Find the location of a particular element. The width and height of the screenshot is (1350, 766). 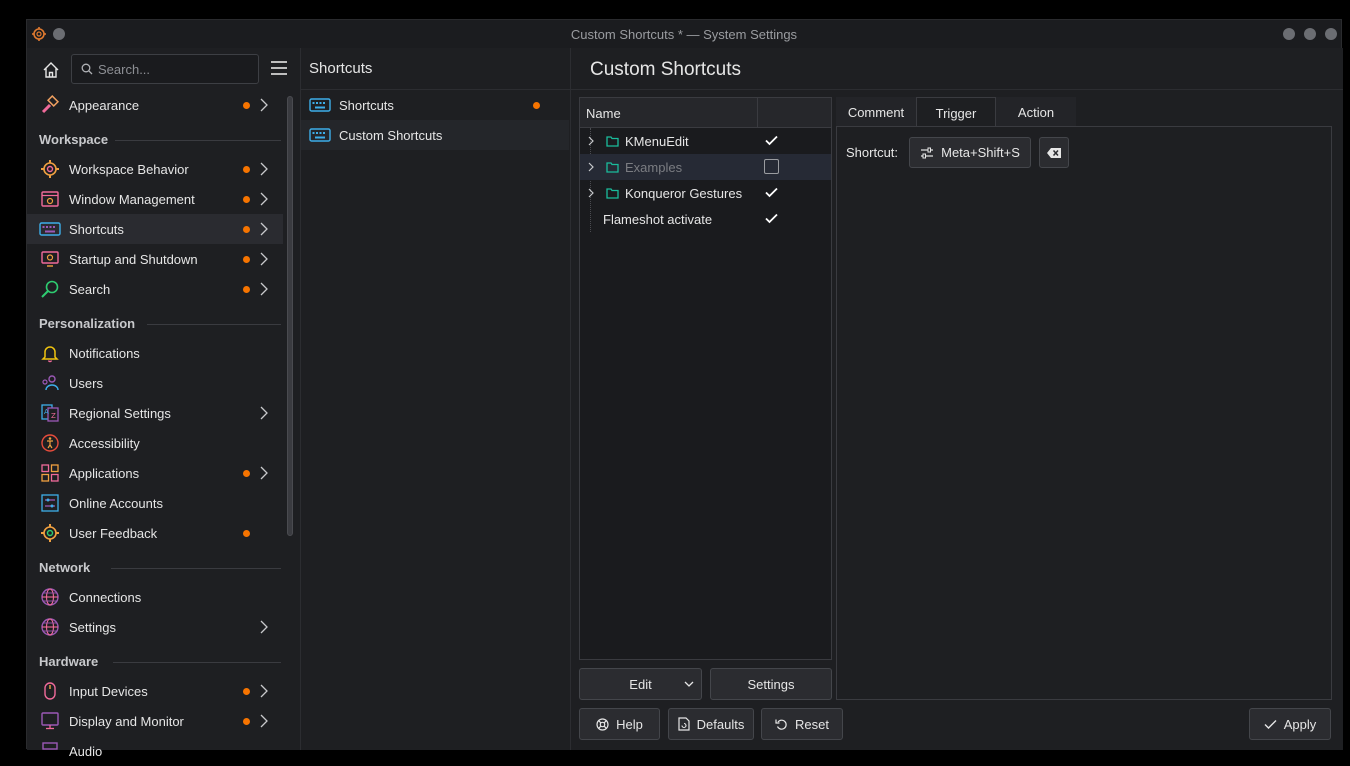

sidebar-item-label: Notifications is located at coordinates (104, 353).